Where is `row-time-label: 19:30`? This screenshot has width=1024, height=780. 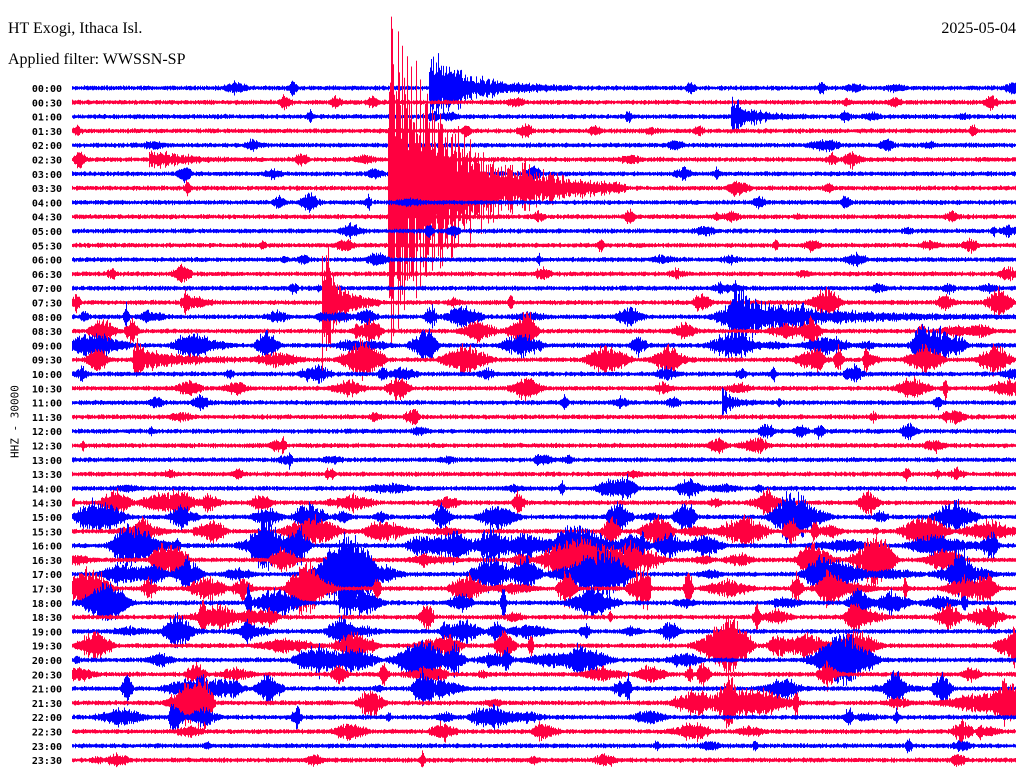
row-time-label: 19:30 is located at coordinates (47, 647).